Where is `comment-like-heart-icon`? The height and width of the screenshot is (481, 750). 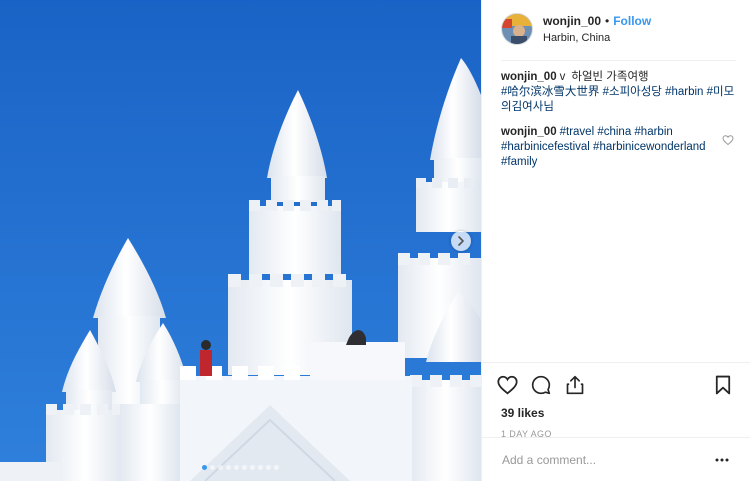 comment-like-heart-icon is located at coordinates (728, 140).